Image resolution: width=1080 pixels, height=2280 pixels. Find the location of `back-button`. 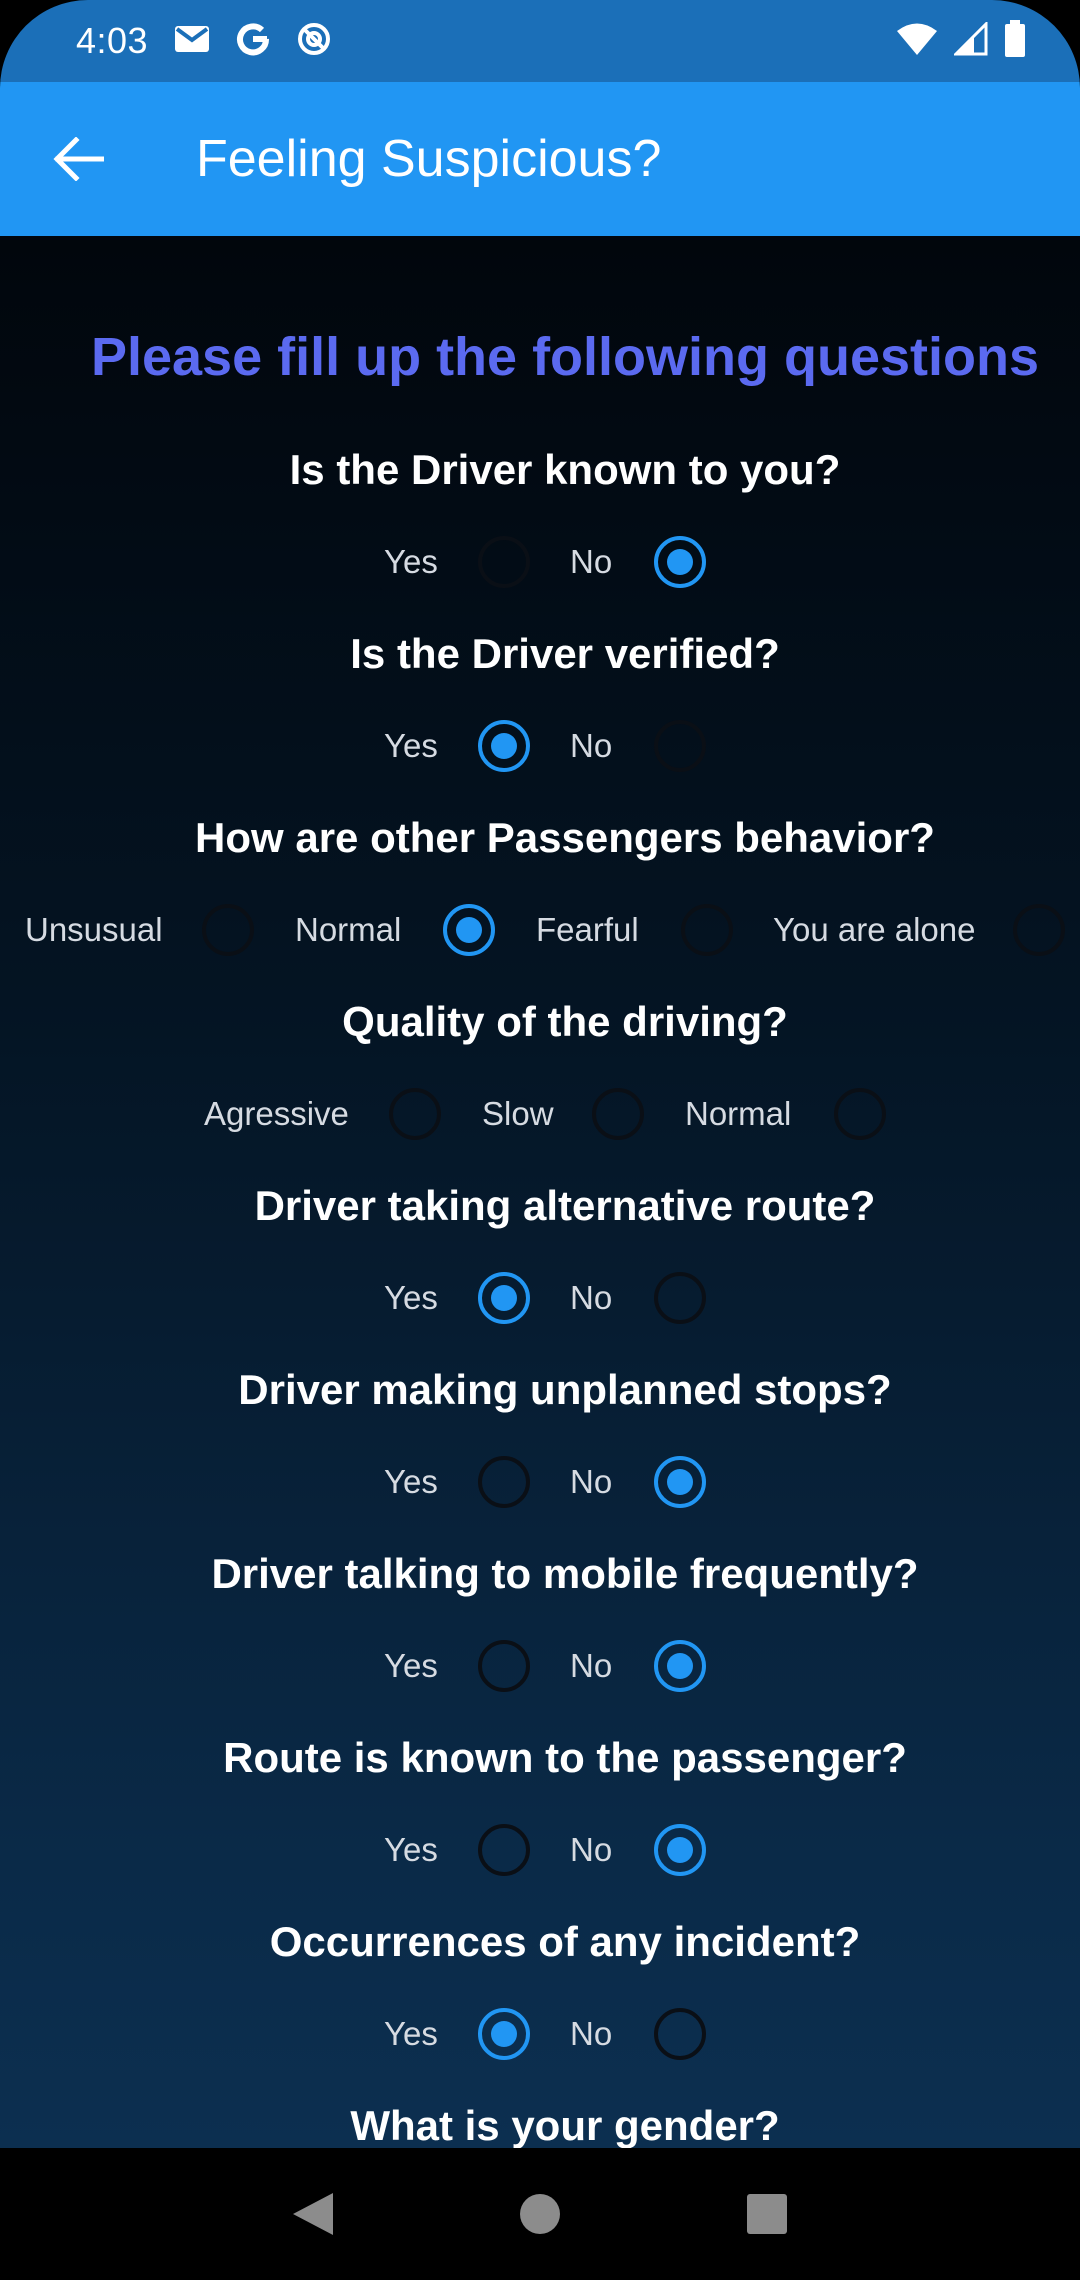

back-button is located at coordinates (78, 159).